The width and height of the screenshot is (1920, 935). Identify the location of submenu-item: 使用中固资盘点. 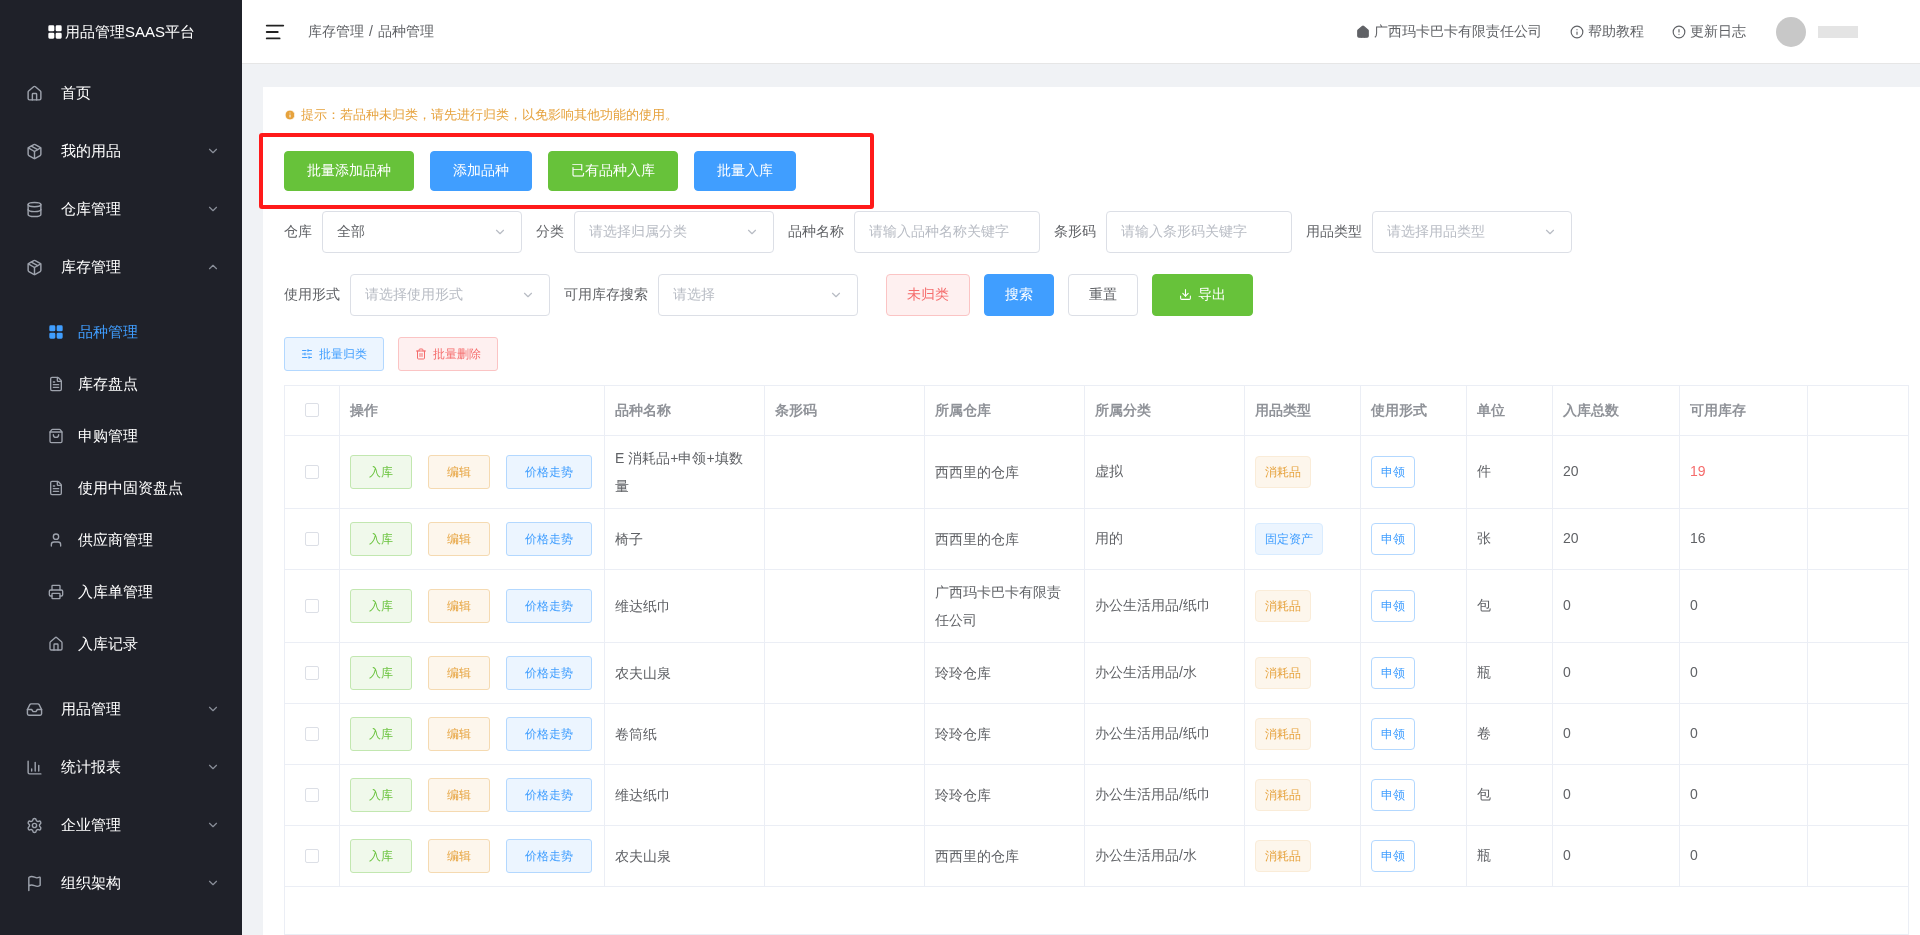
(121, 488).